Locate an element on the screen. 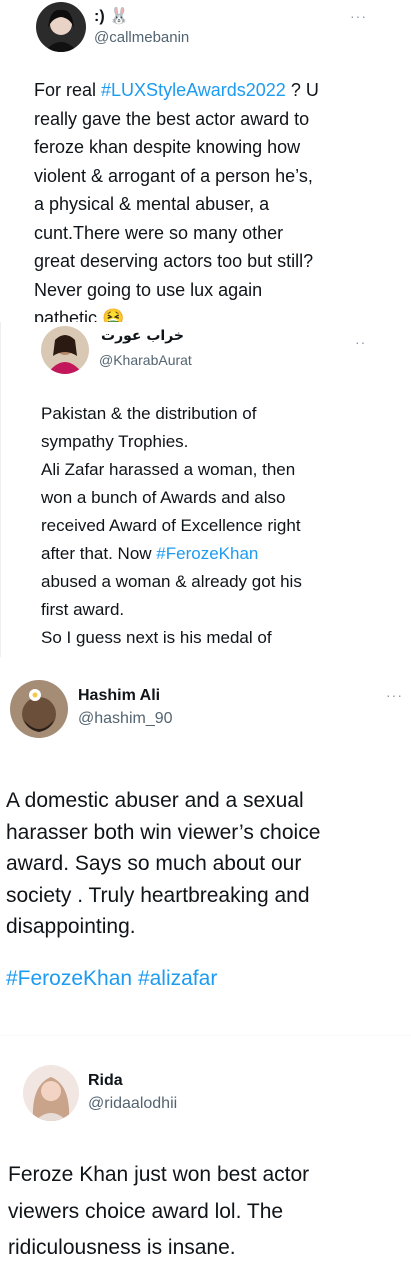  display-name: :) 🐰 is located at coordinates (111, 16).